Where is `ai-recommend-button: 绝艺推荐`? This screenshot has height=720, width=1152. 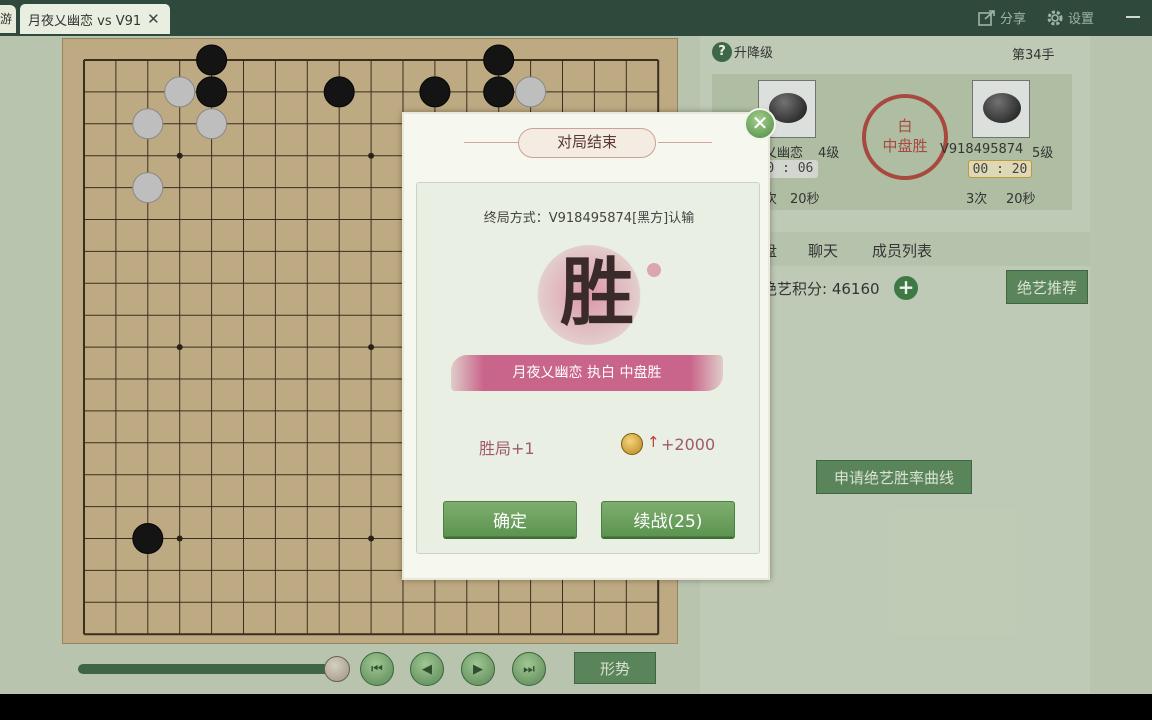
ai-recommend-button: 绝艺推荐 is located at coordinates (1047, 287).